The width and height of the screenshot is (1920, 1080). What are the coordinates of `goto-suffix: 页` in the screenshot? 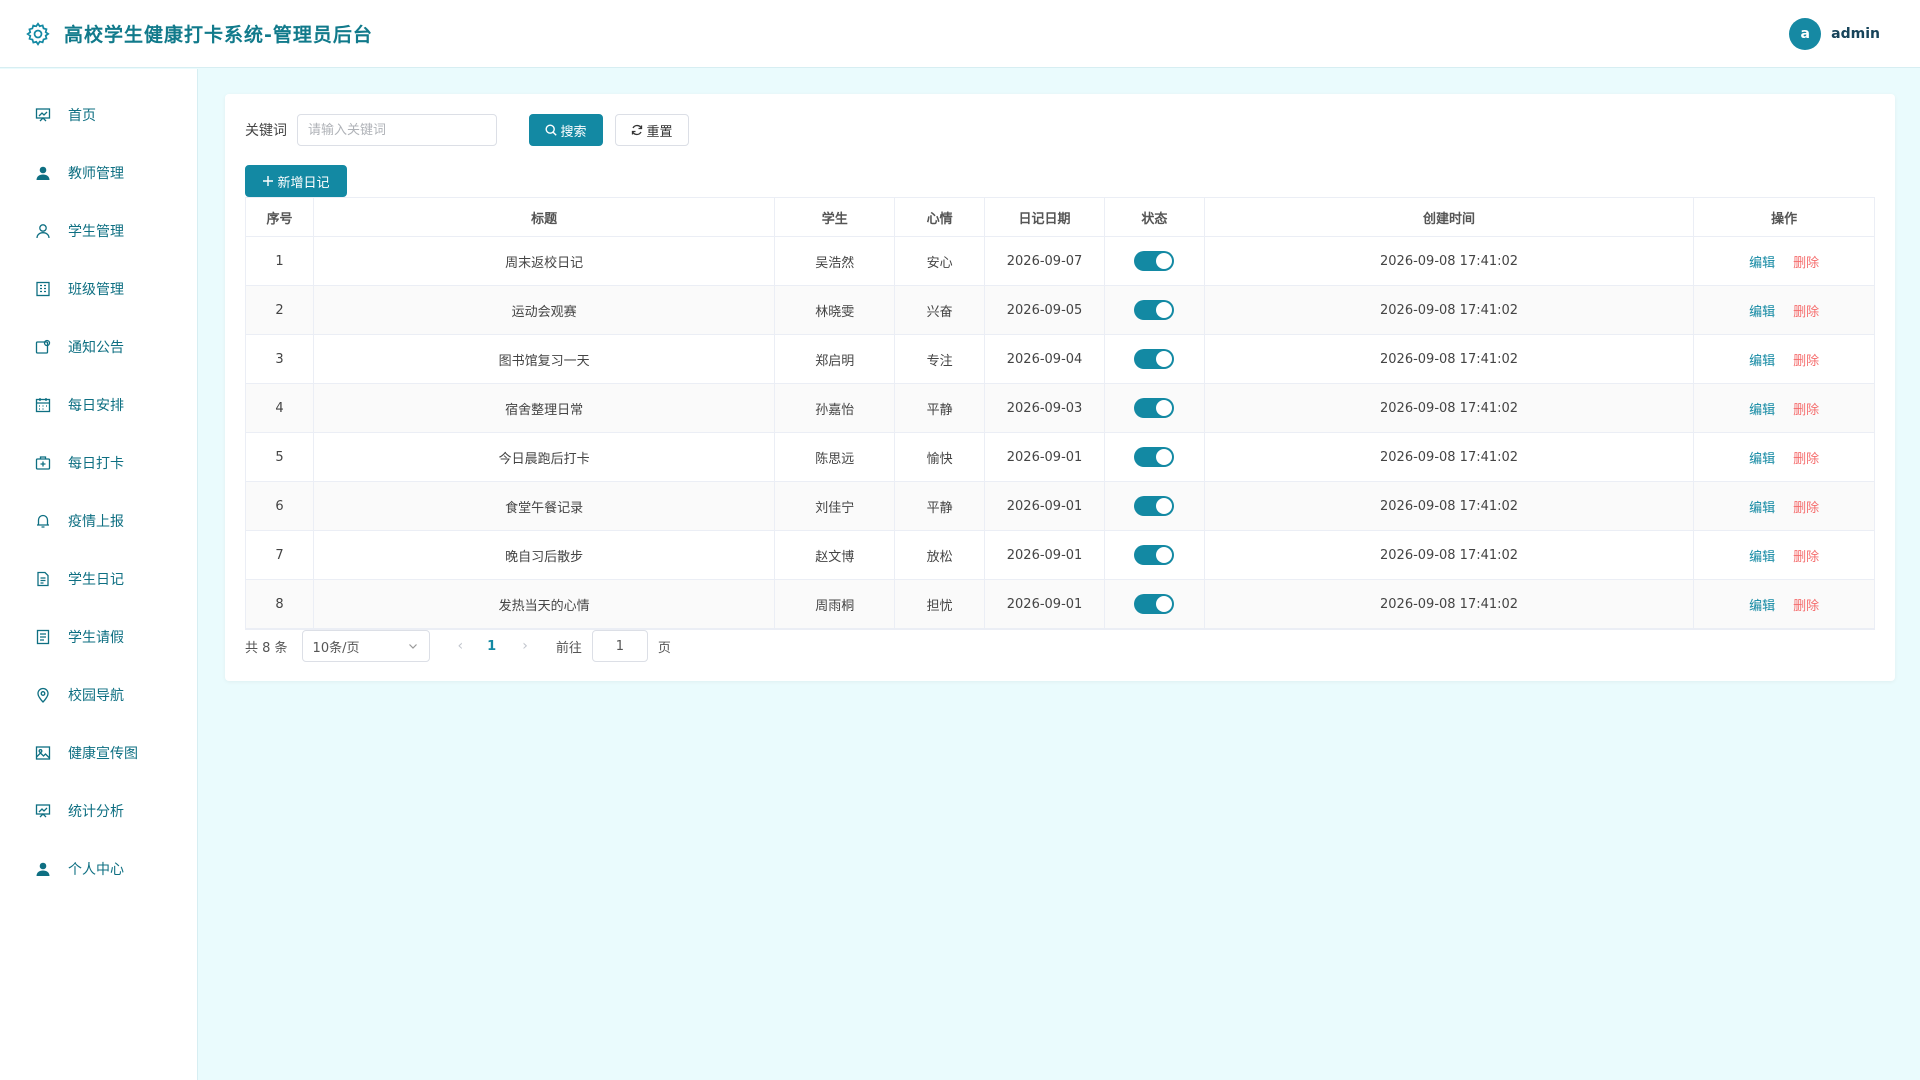 It's located at (664, 648).